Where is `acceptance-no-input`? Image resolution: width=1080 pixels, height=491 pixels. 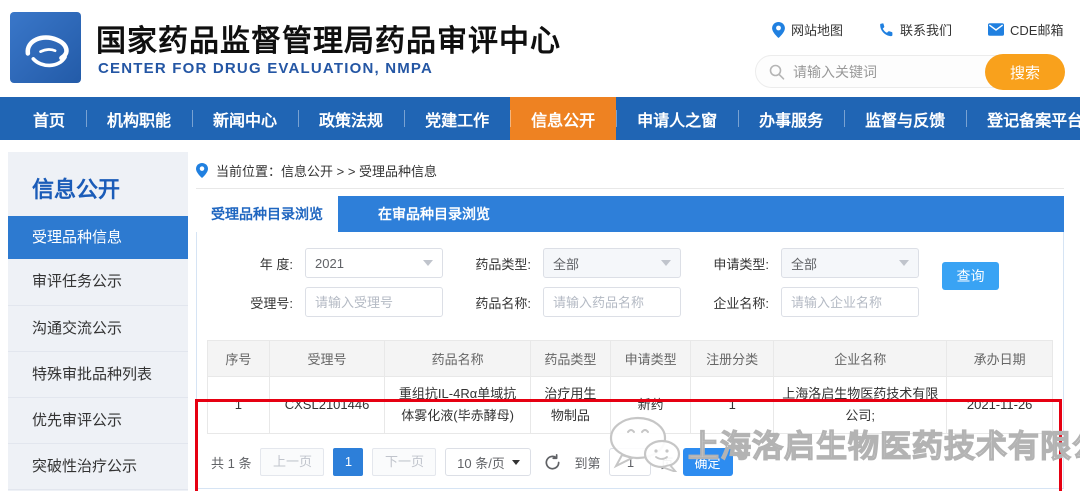
acceptance-no-input is located at coordinates (374, 302).